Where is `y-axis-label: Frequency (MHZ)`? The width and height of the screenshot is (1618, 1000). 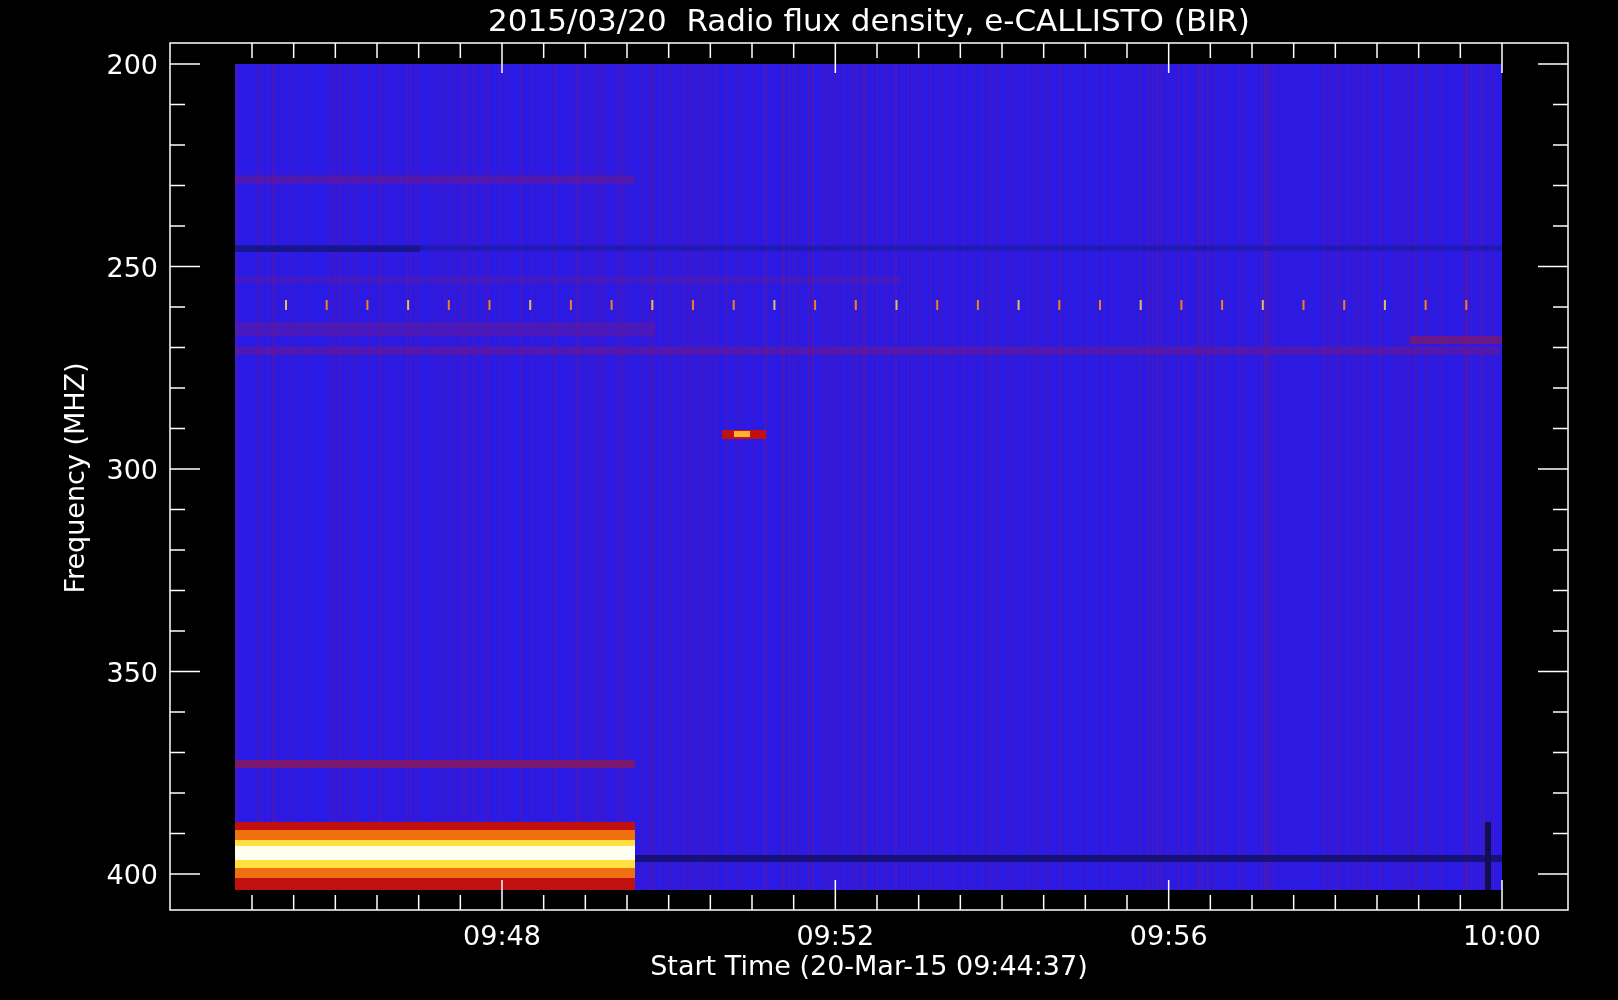 y-axis-label: Frequency (MHZ) is located at coordinates (74, 478).